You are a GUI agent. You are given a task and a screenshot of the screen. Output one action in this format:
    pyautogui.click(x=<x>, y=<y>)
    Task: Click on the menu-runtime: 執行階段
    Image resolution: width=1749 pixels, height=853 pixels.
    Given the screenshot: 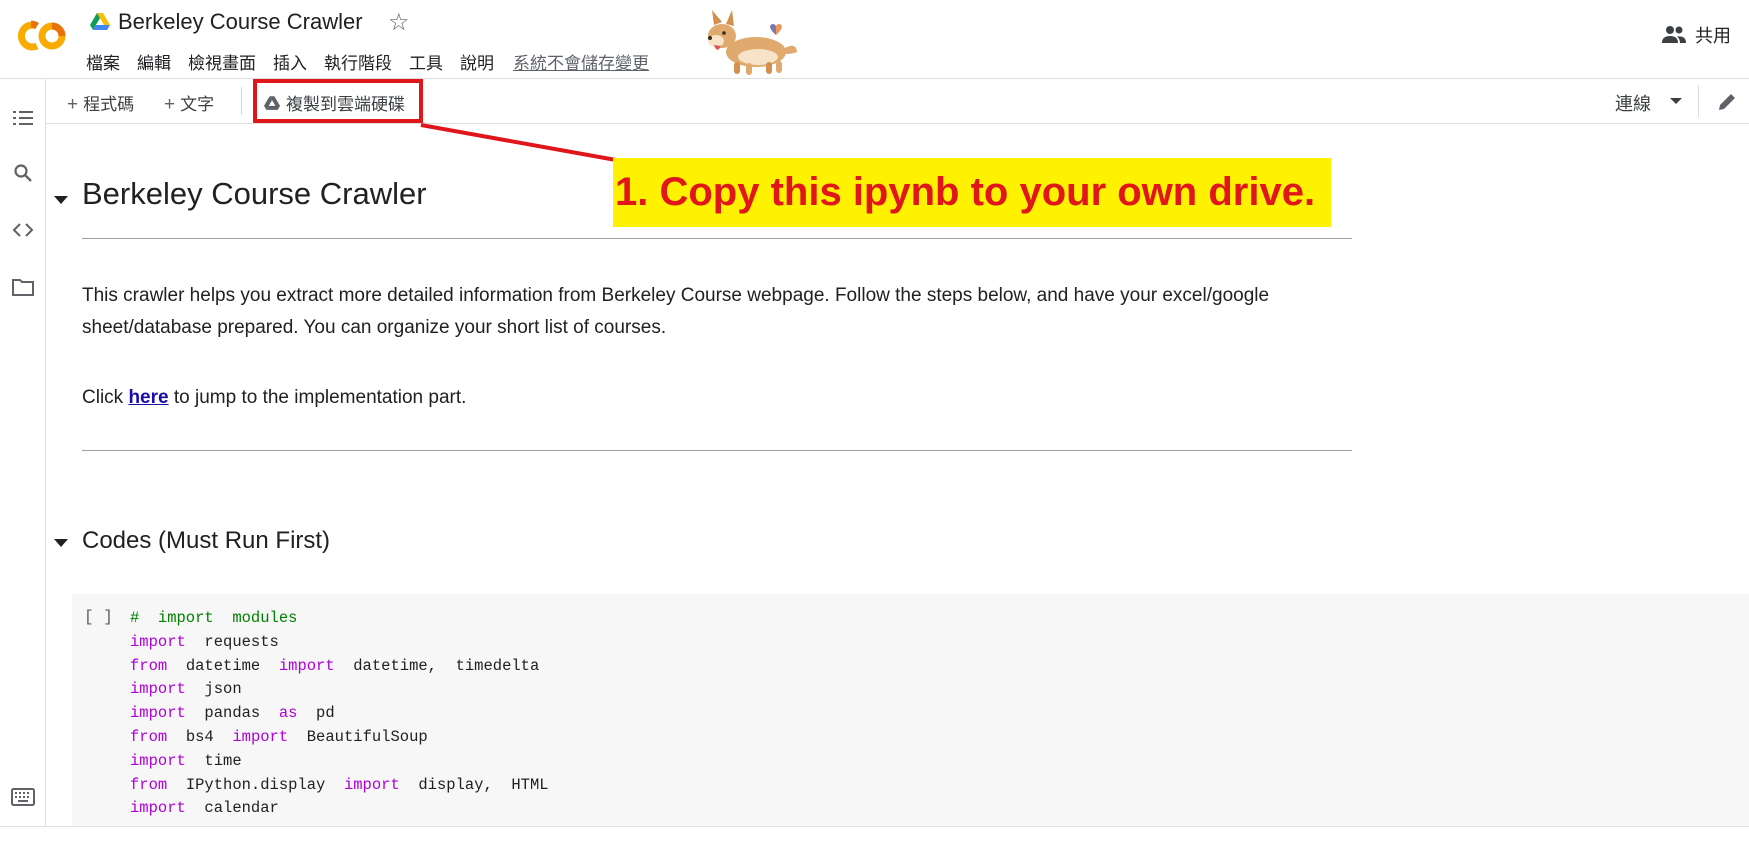 What is the action you would take?
    pyautogui.click(x=358, y=61)
    